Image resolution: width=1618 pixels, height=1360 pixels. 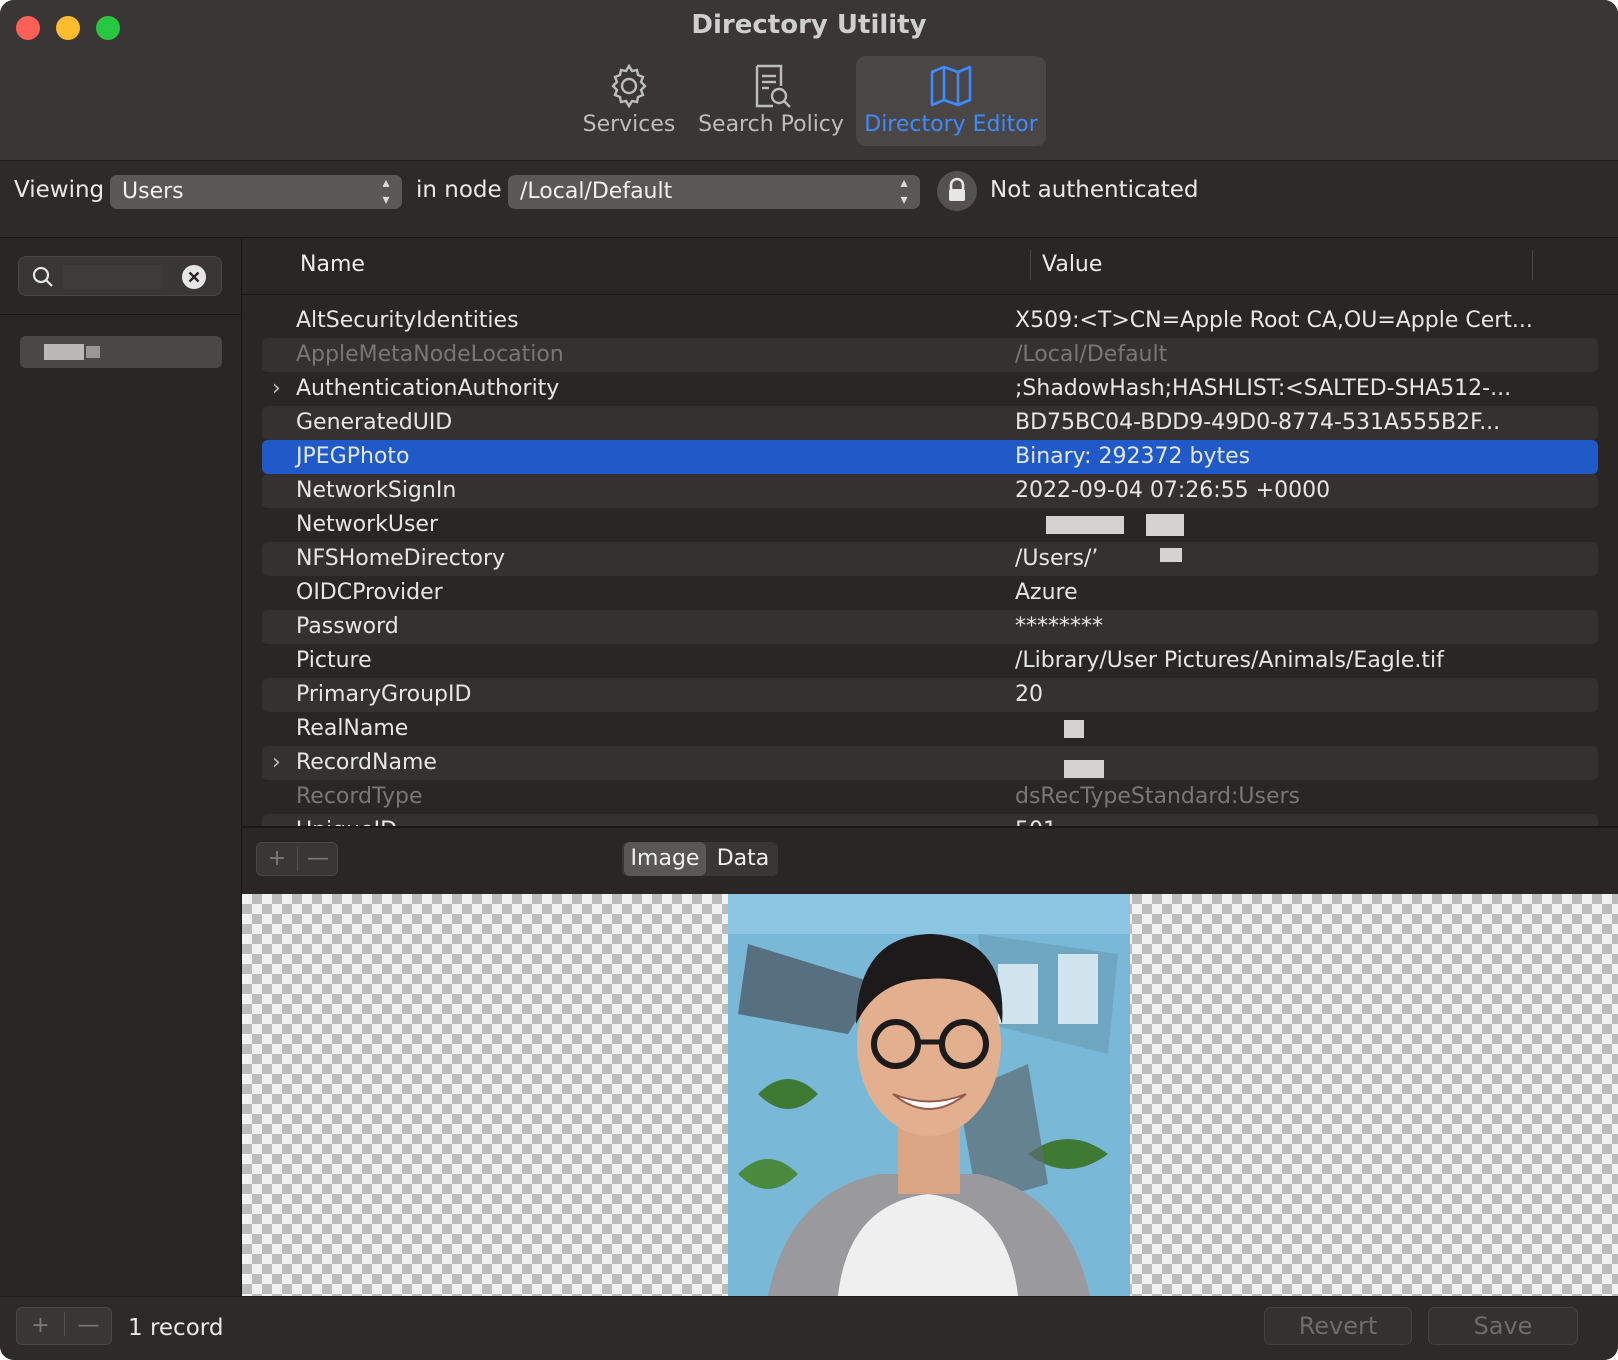 I want to click on search-input, so click(x=120, y=276).